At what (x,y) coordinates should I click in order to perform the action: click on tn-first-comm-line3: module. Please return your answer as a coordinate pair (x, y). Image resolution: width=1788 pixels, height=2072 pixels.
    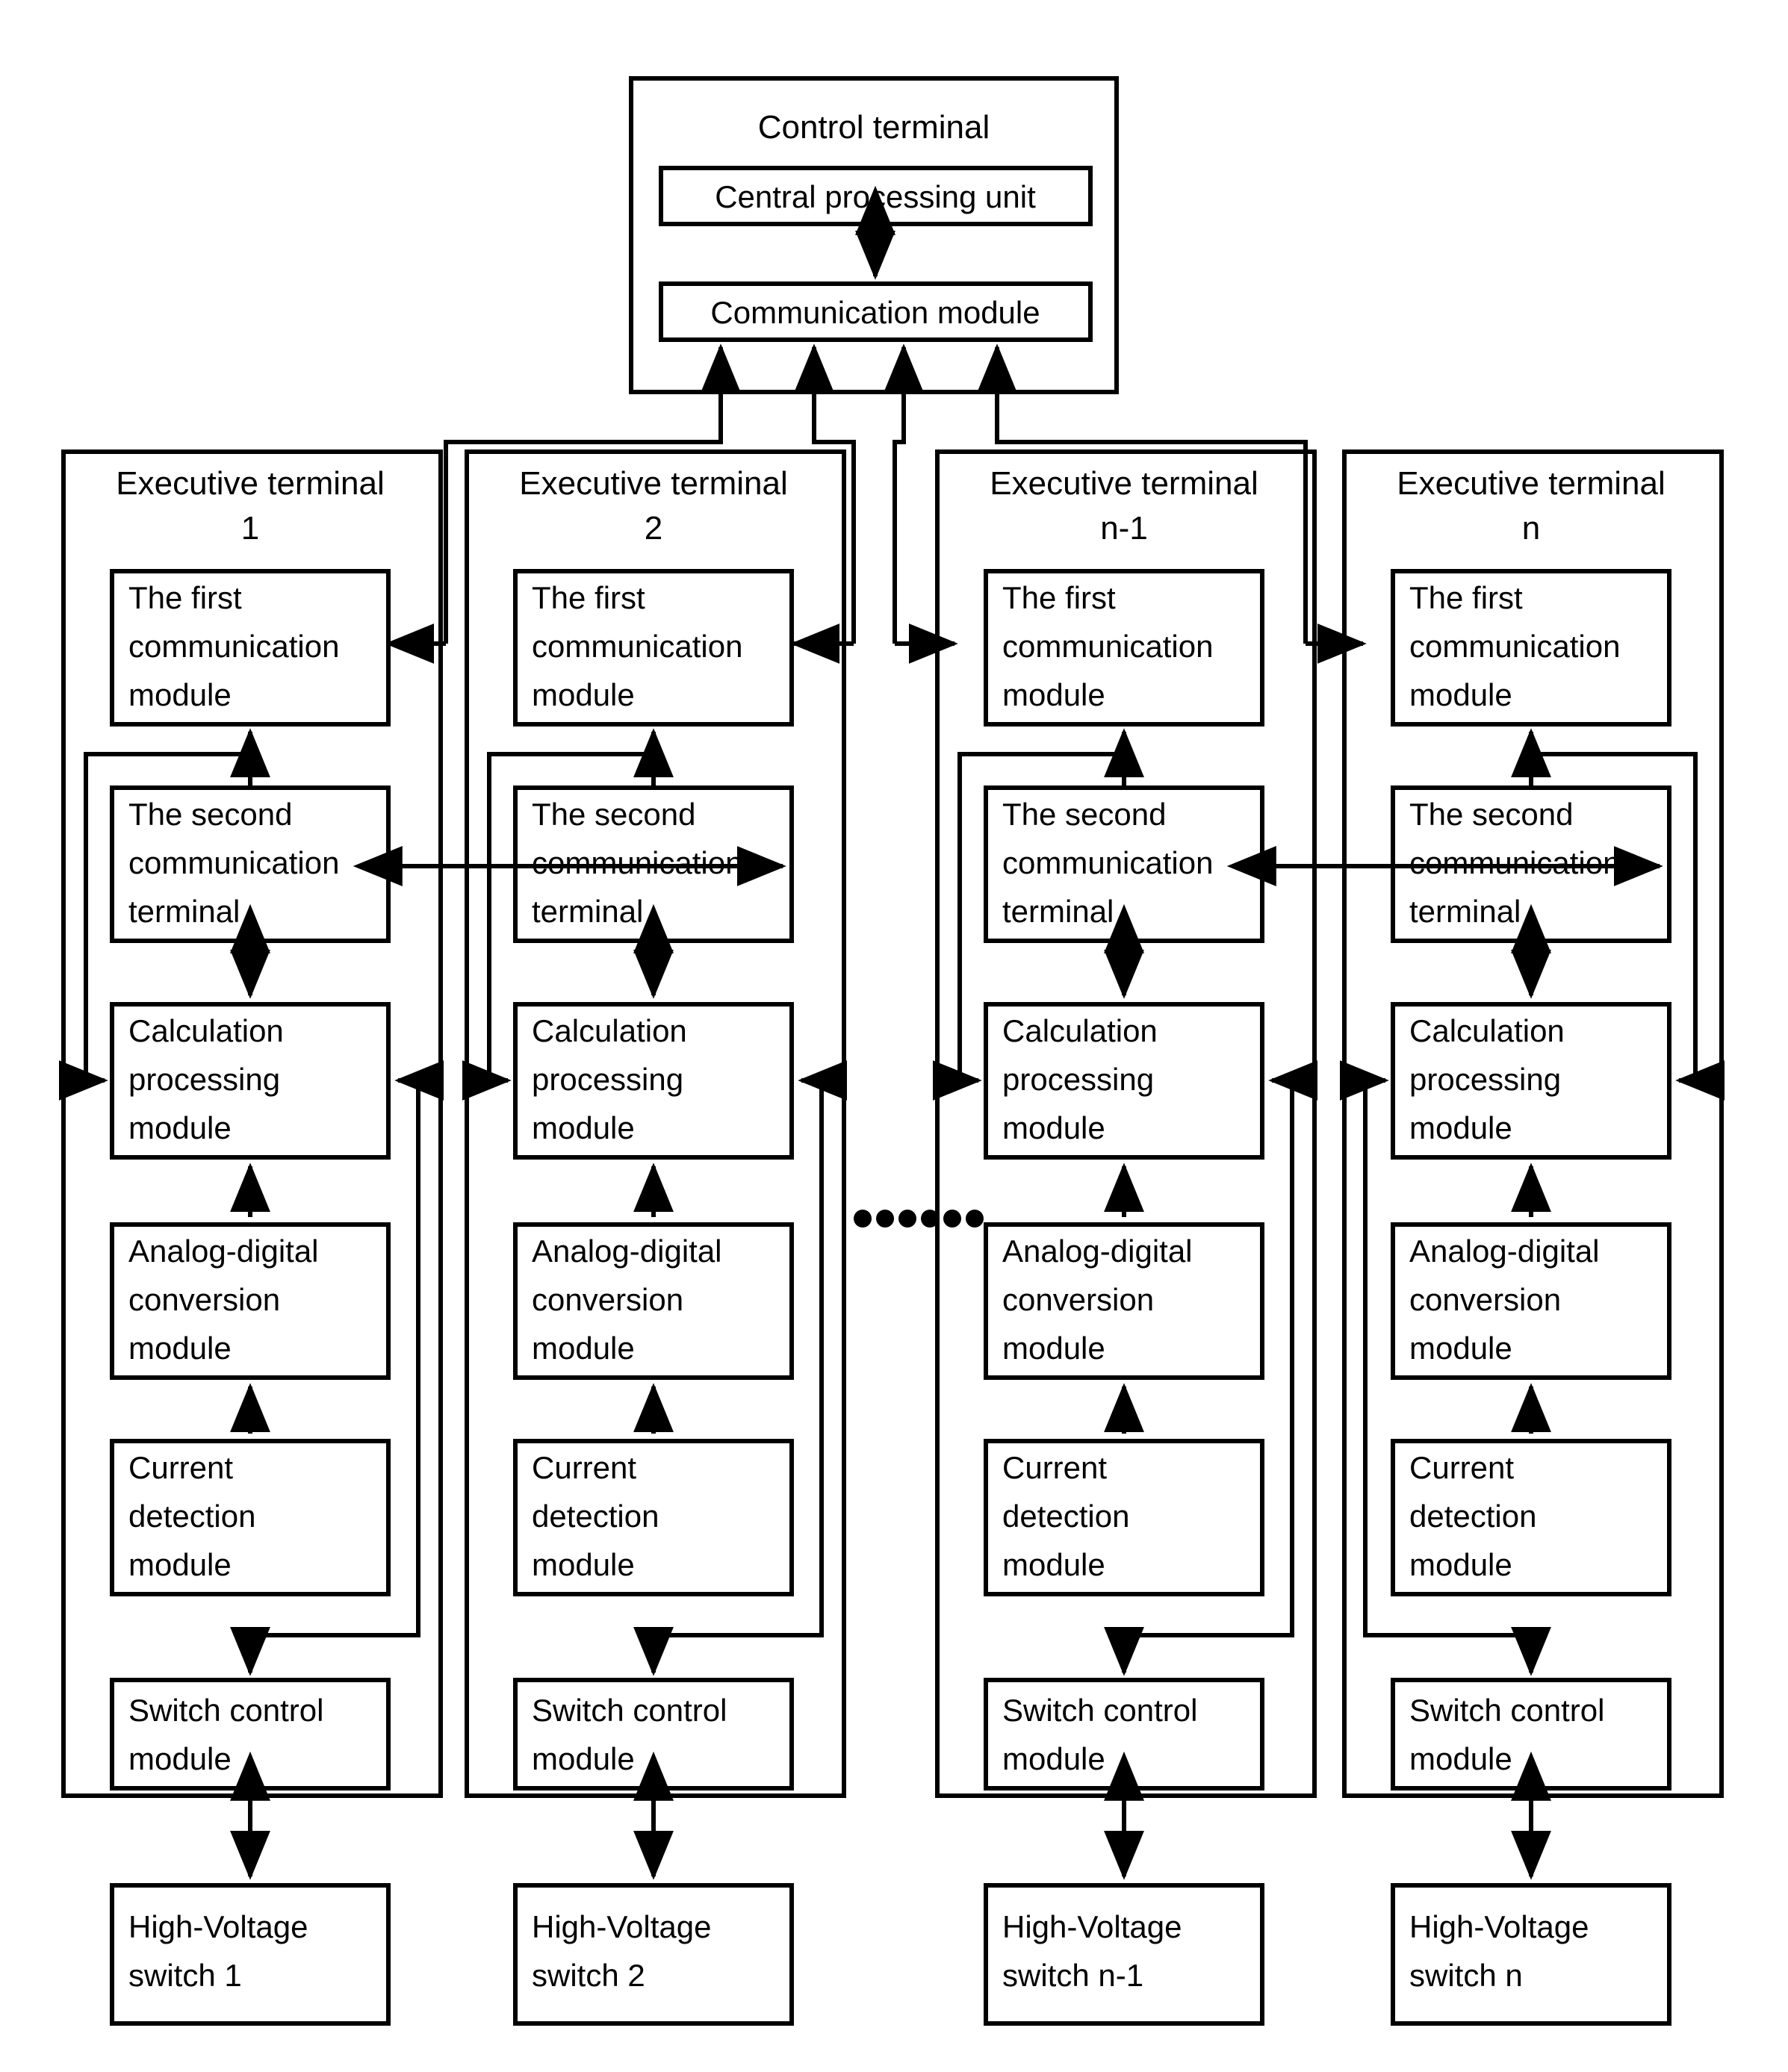
    Looking at the image, I should click on (1460, 694).